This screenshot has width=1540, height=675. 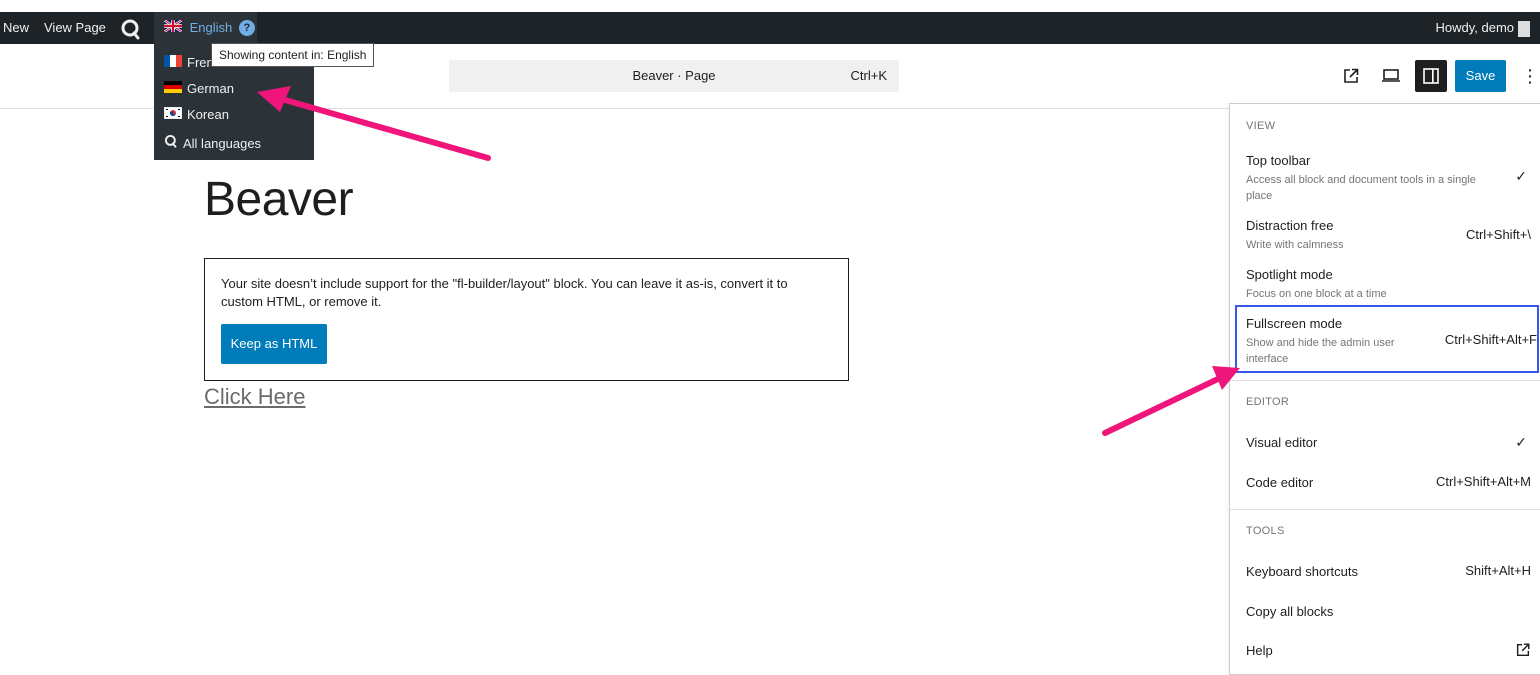 I want to click on admin-language-switcher: English ?, so click(x=205, y=28).